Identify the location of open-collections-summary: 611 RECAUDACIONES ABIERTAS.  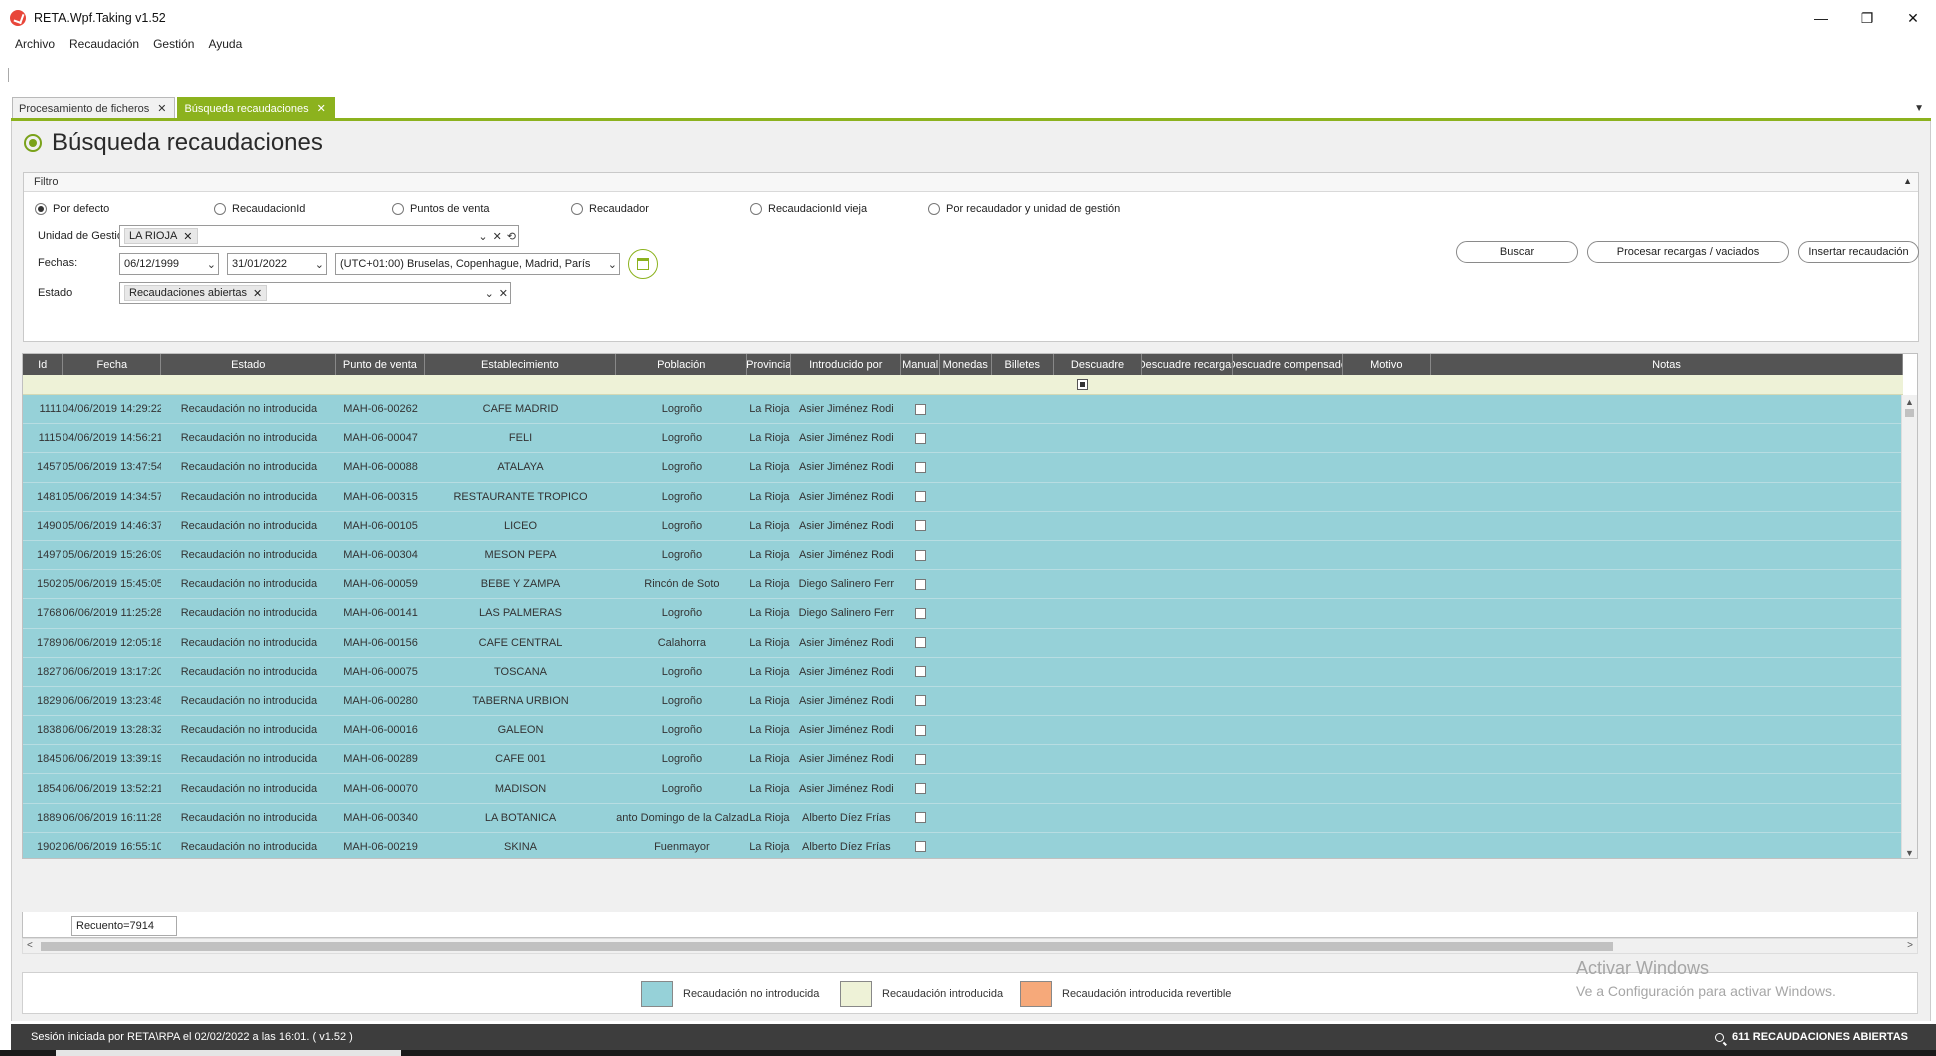
(1811, 1037).